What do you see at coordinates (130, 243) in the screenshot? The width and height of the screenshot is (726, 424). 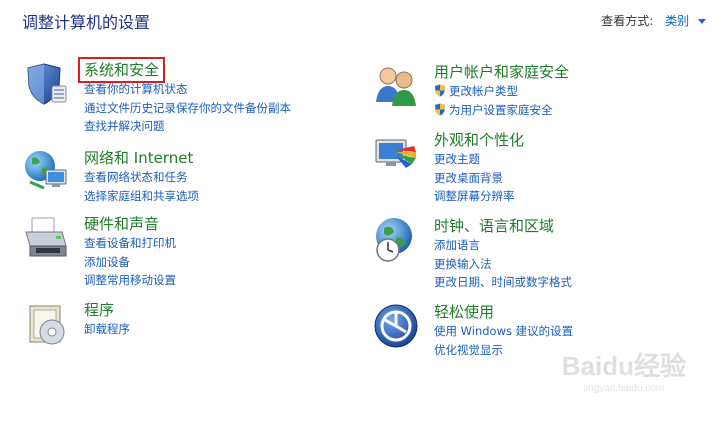 I see `link-devices-printers: 查看设备和打印机` at bounding box center [130, 243].